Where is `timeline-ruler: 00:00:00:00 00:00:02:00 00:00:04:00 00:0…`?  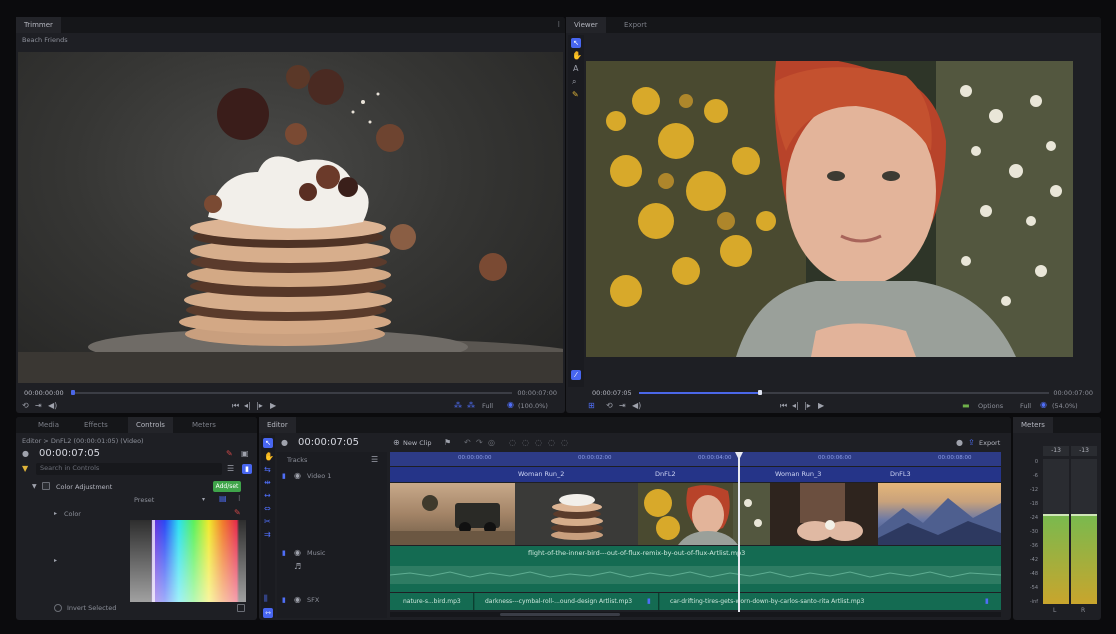 timeline-ruler: 00:00:00:00 00:00:02:00 00:00:04:00 00:0… is located at coordinates (695, 459).